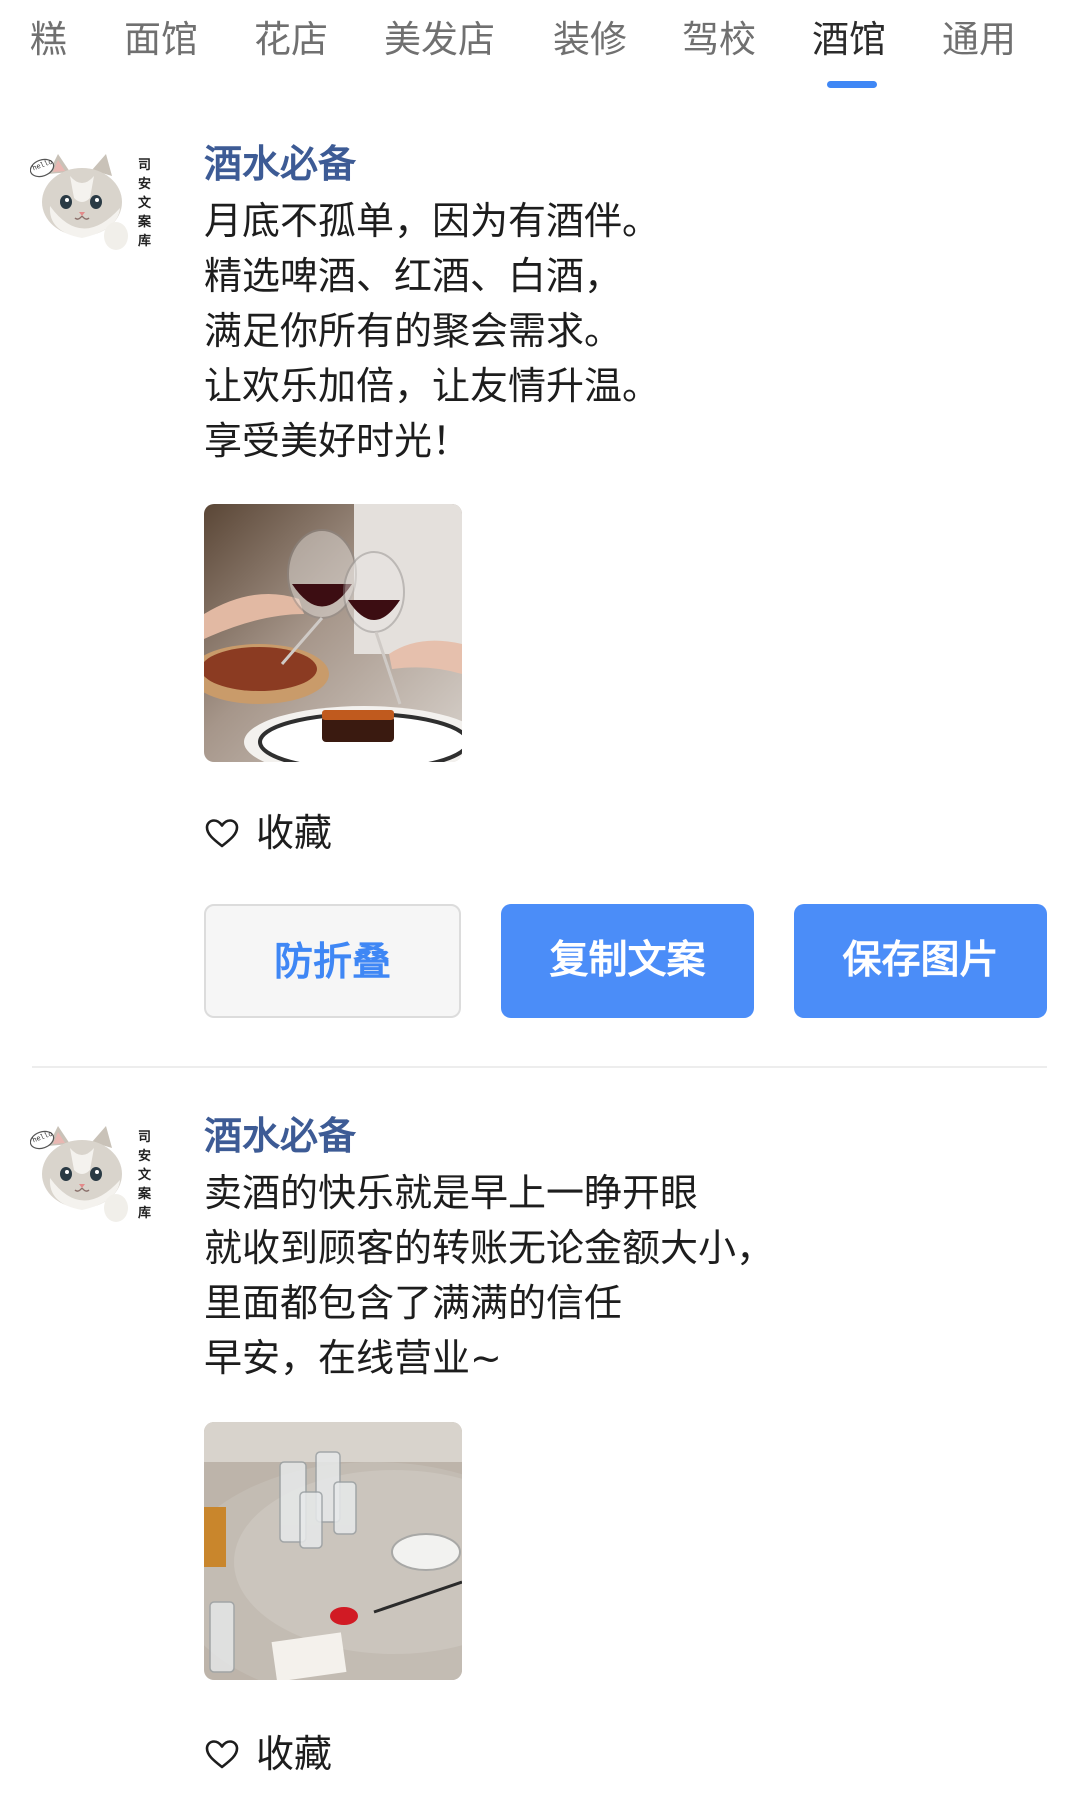 The width and height of the screenshot is (1080, 1810). What do you see at coordinates (979, 40) in the screenshot?
I see `tab-general: 通用` at bounding box center [979, 40].